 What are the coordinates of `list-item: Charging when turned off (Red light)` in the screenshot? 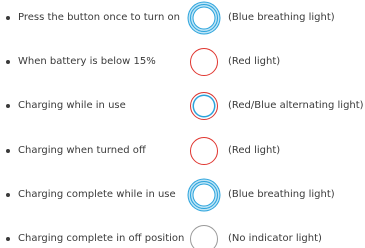 It's located at (182, 151).